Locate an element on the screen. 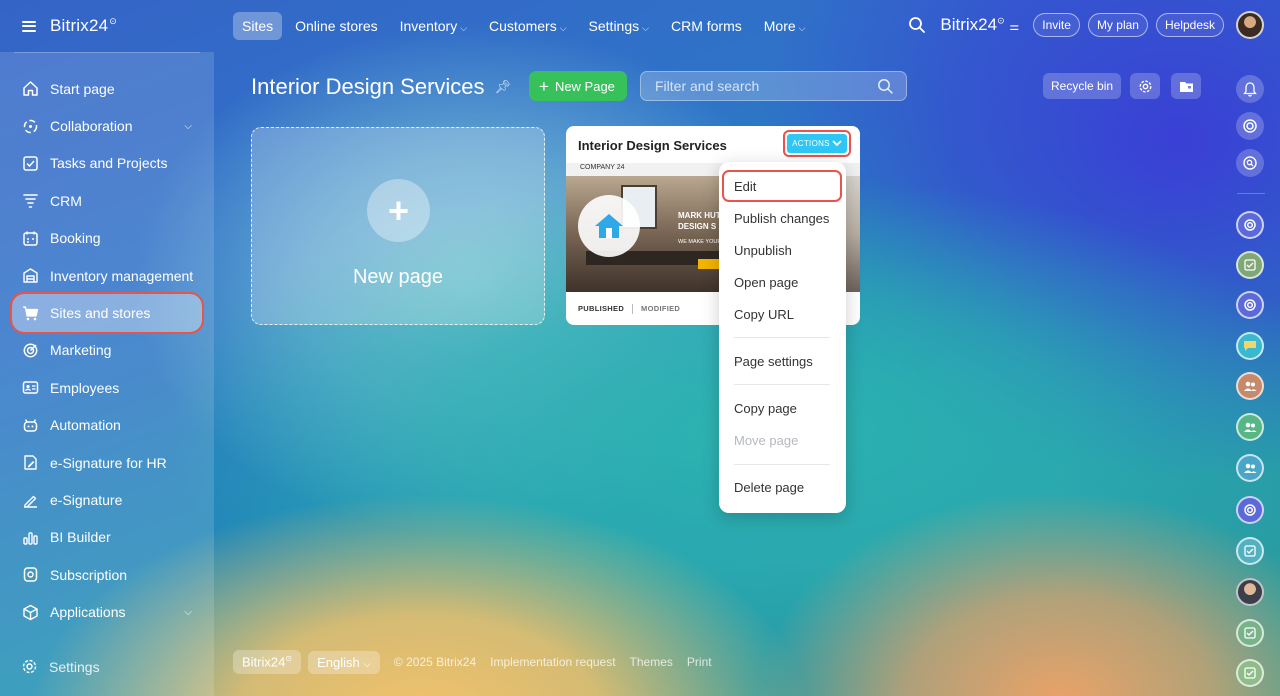 The height and width of the screenshot is (696, 1280). sidebar-item-bi-builder: BI Builder is located at coordinates (107, 537).